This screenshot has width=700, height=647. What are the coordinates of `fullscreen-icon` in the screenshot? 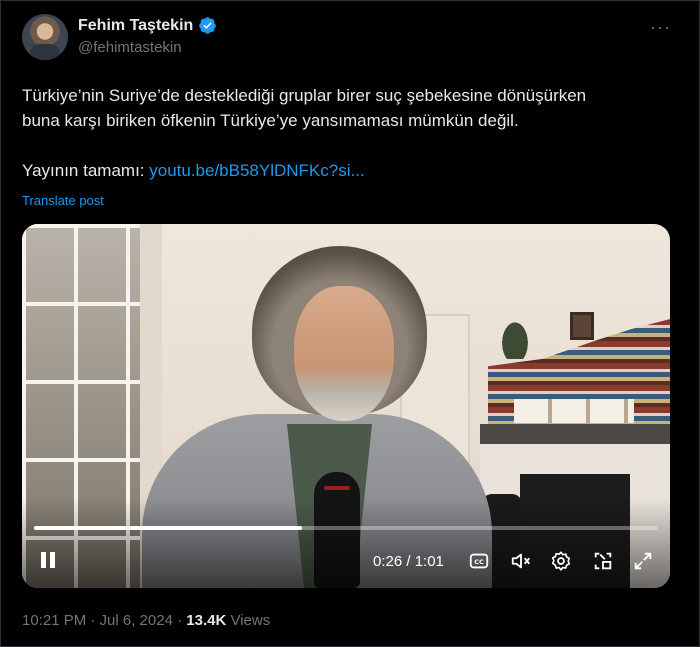 It's located at (643, 561).